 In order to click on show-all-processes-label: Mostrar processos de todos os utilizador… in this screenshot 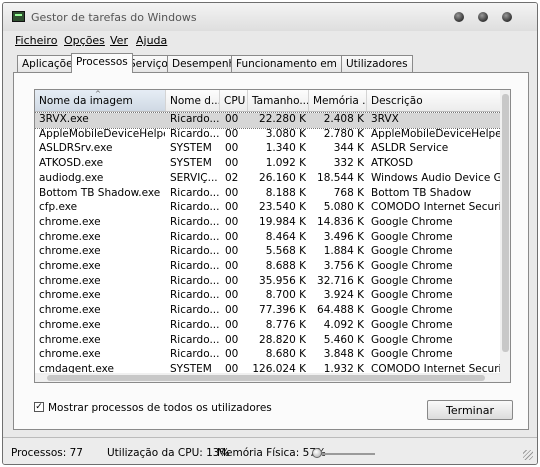, I will do `click(160, 408)`.